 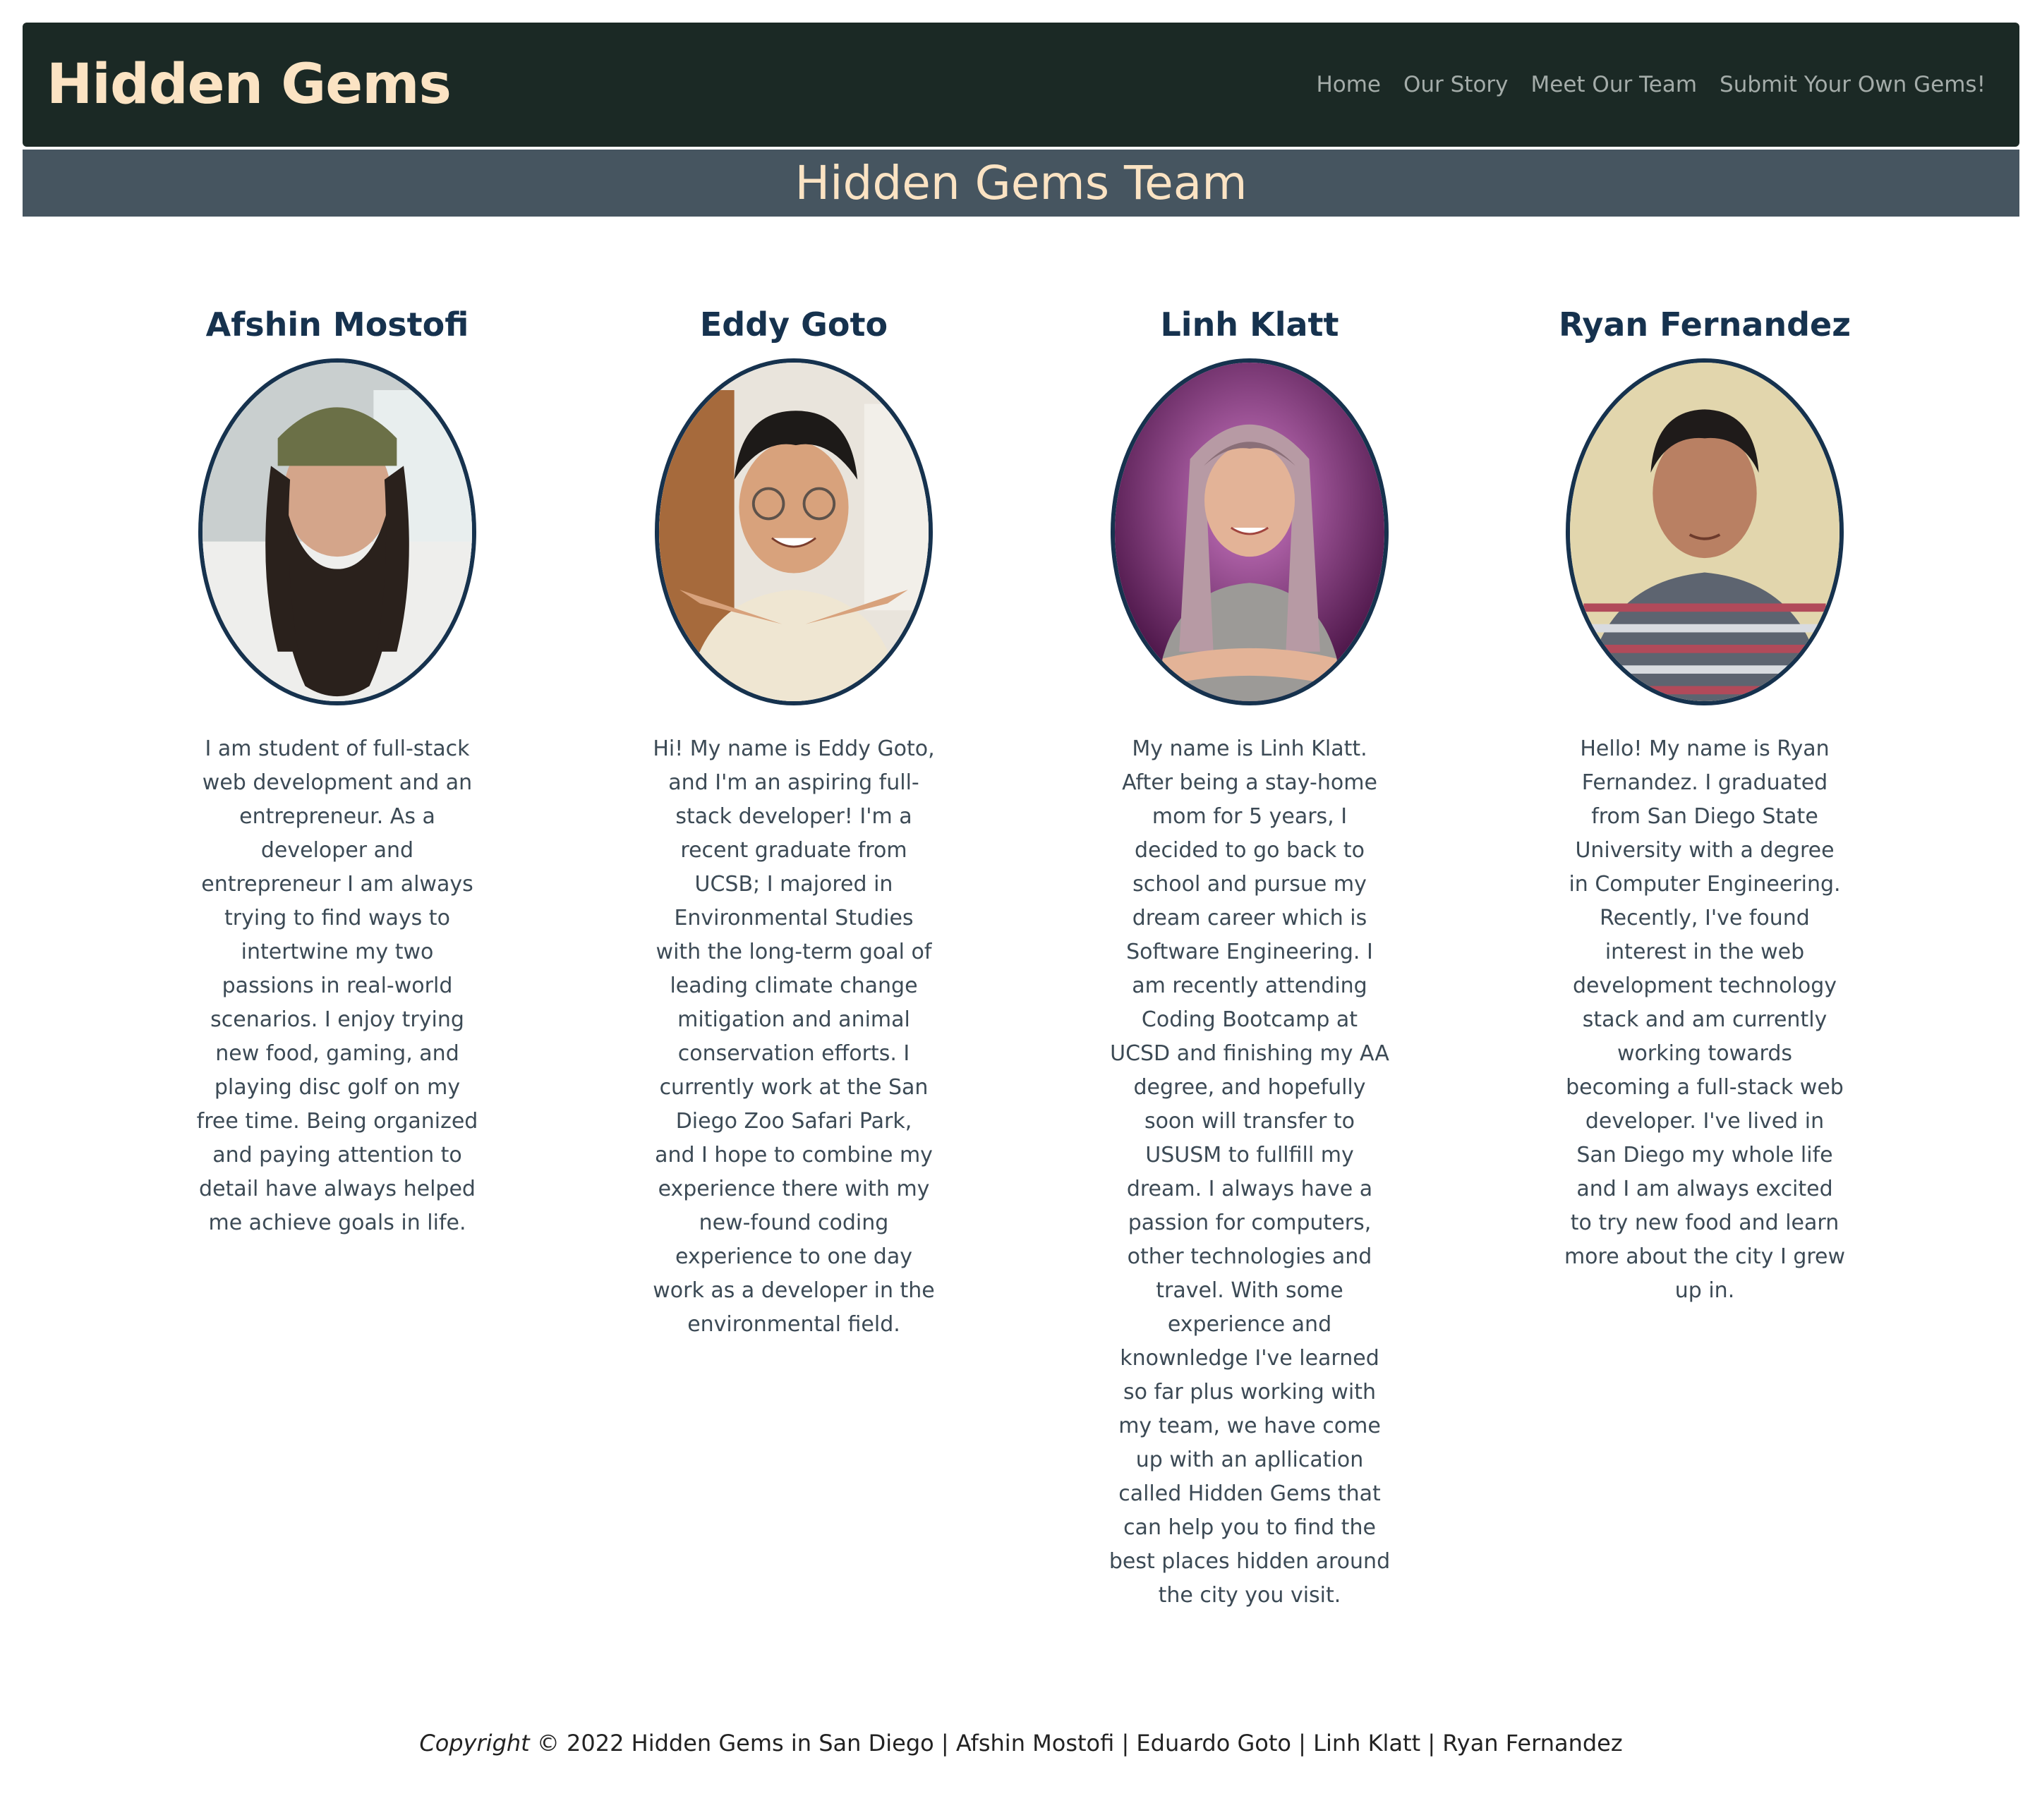 I want to click on nav-link-home: Home, so click(x=1349, y=85).